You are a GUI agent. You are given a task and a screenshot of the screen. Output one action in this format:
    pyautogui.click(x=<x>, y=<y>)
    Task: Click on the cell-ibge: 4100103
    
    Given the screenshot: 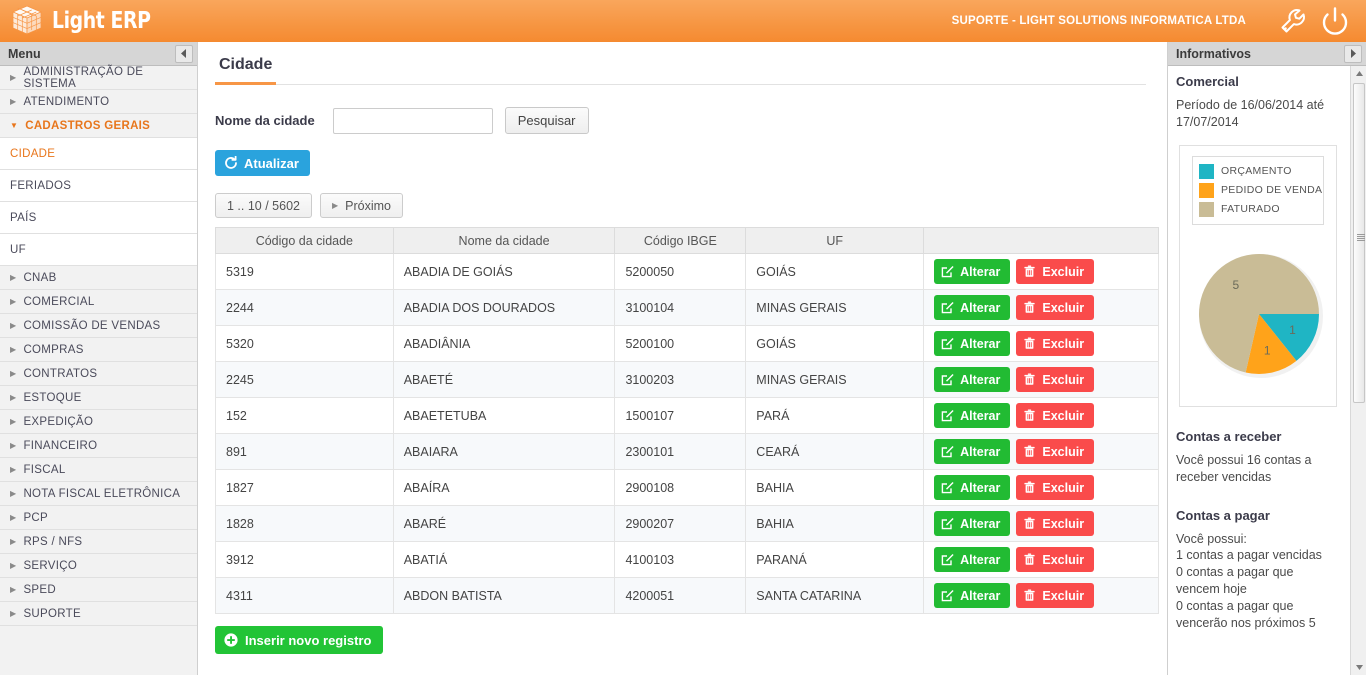 What is the action you would take?
    pyautogui.click(x=680, y=559)
    